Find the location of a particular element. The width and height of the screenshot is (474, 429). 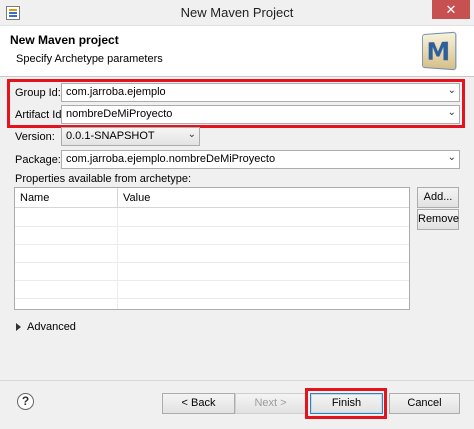

column-header-value: Value is located at coordinates (263, 198).